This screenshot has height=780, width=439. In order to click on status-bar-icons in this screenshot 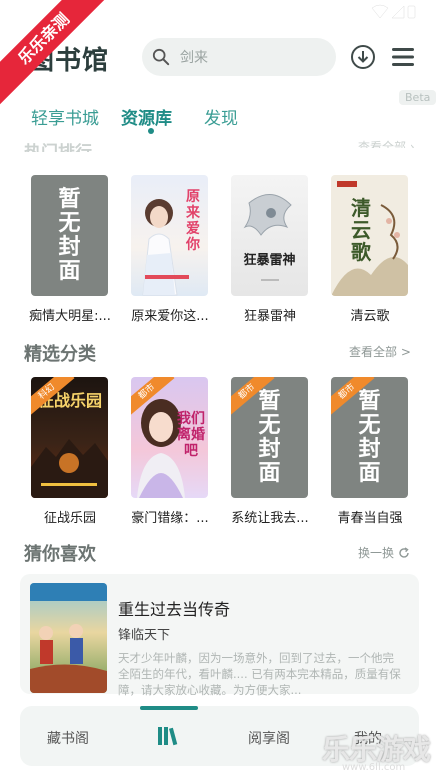, I will do `click(393, 11)`.